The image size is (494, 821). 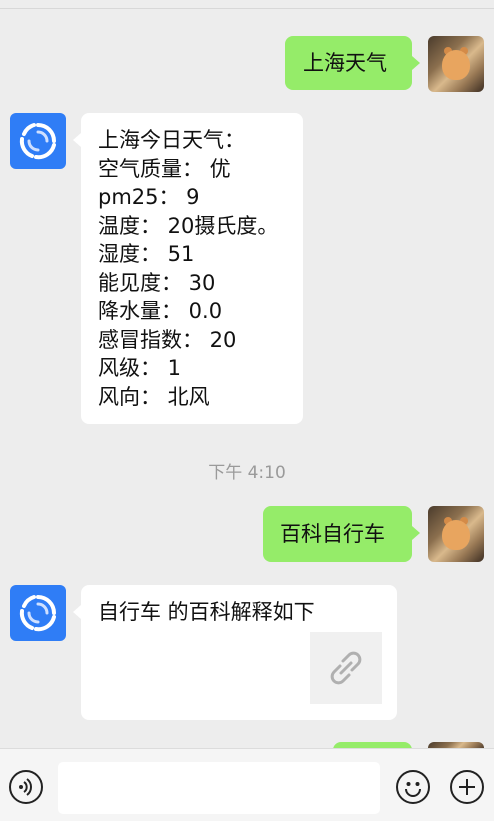 What do you see at coordinates (164, 168) in the screenshot?
I see `weather-line: 空气质量： 优` at bounding box center [164, 168].